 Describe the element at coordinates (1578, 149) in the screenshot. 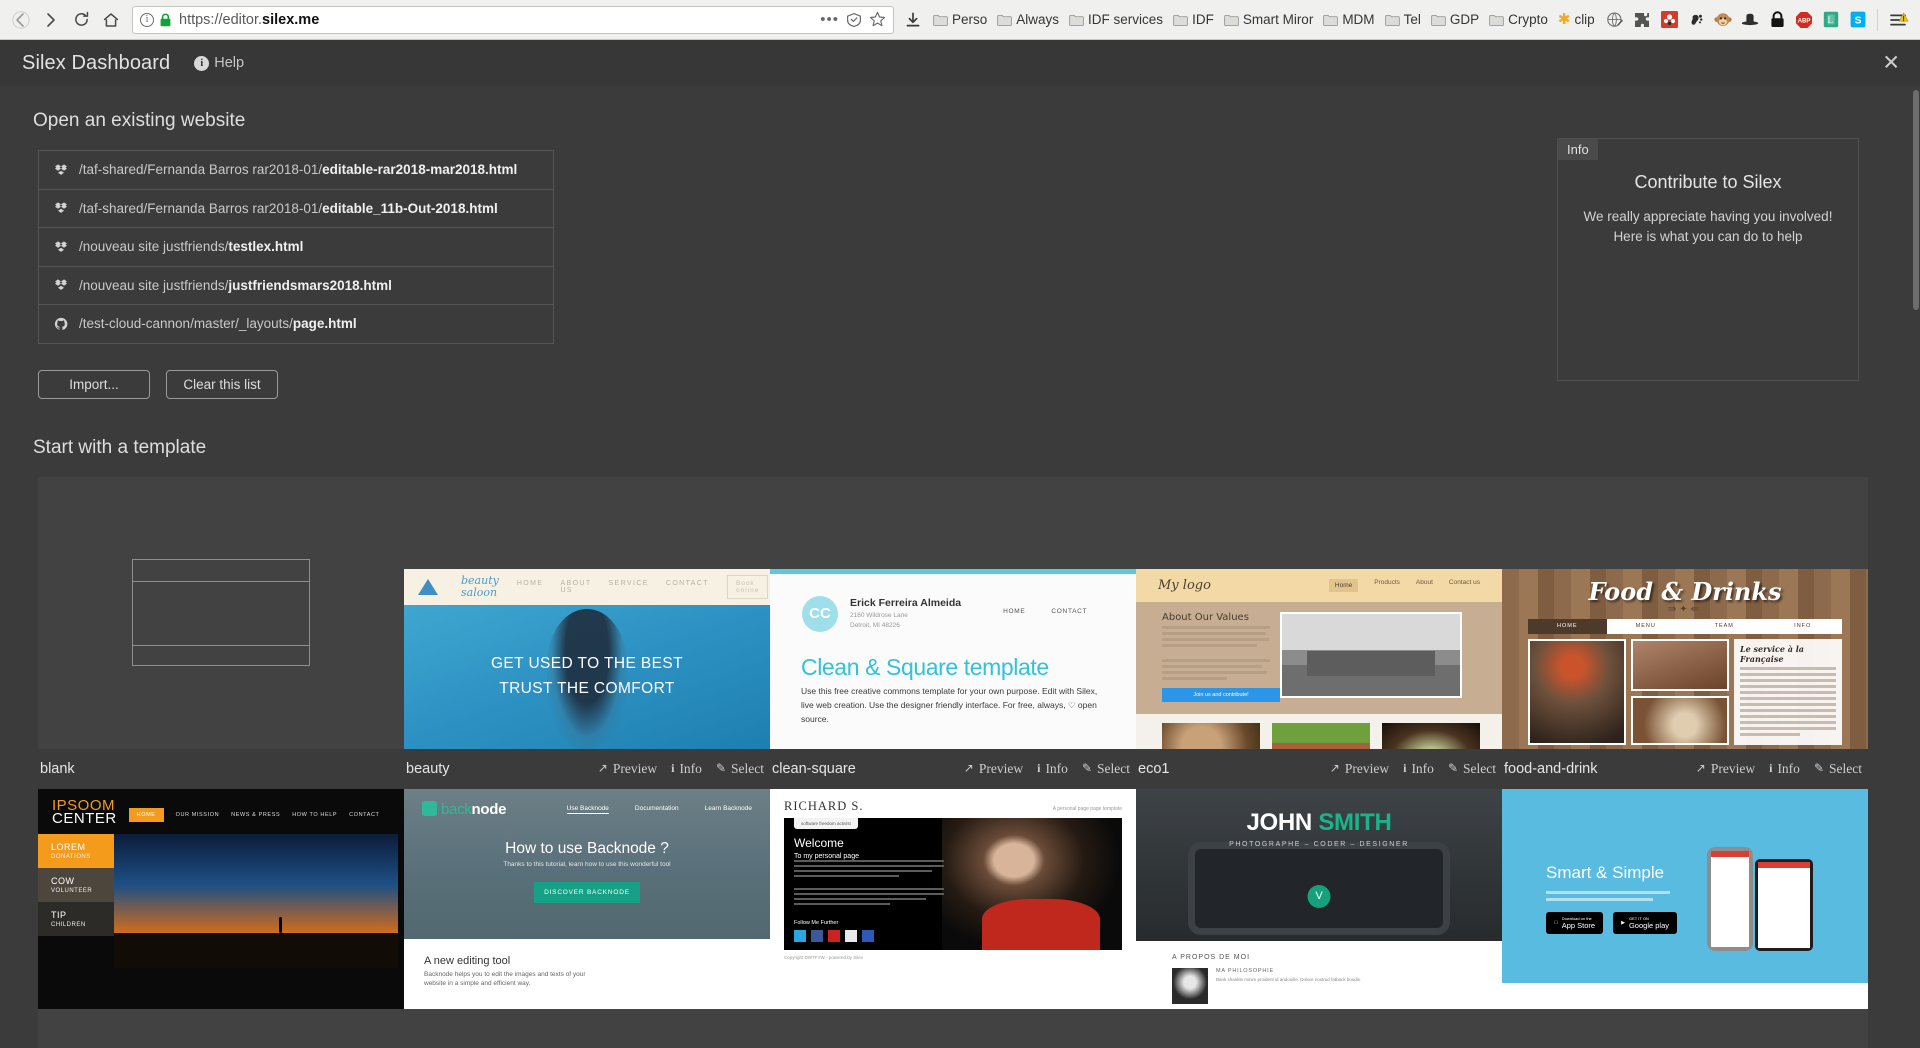

I see `info-panel-tab: Info` at that location.